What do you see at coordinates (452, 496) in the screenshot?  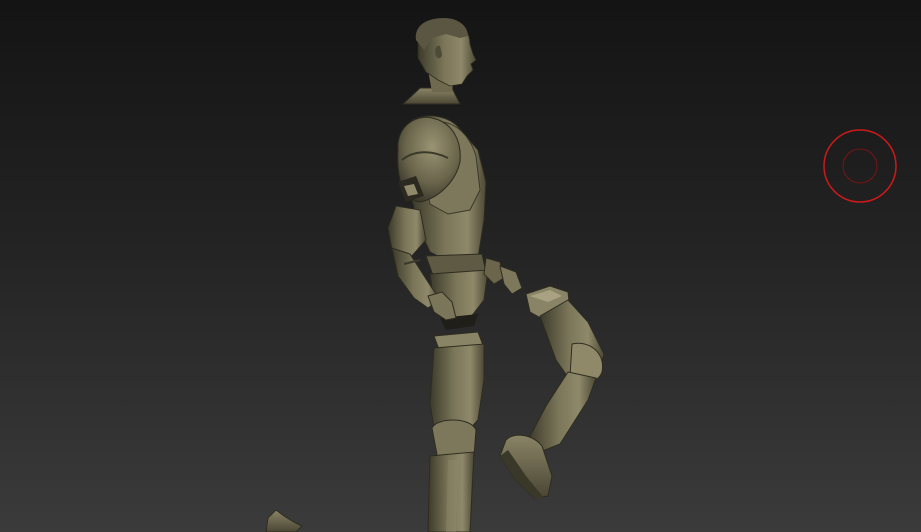 I see `shin-highlight` at bounding box center [452, 496].